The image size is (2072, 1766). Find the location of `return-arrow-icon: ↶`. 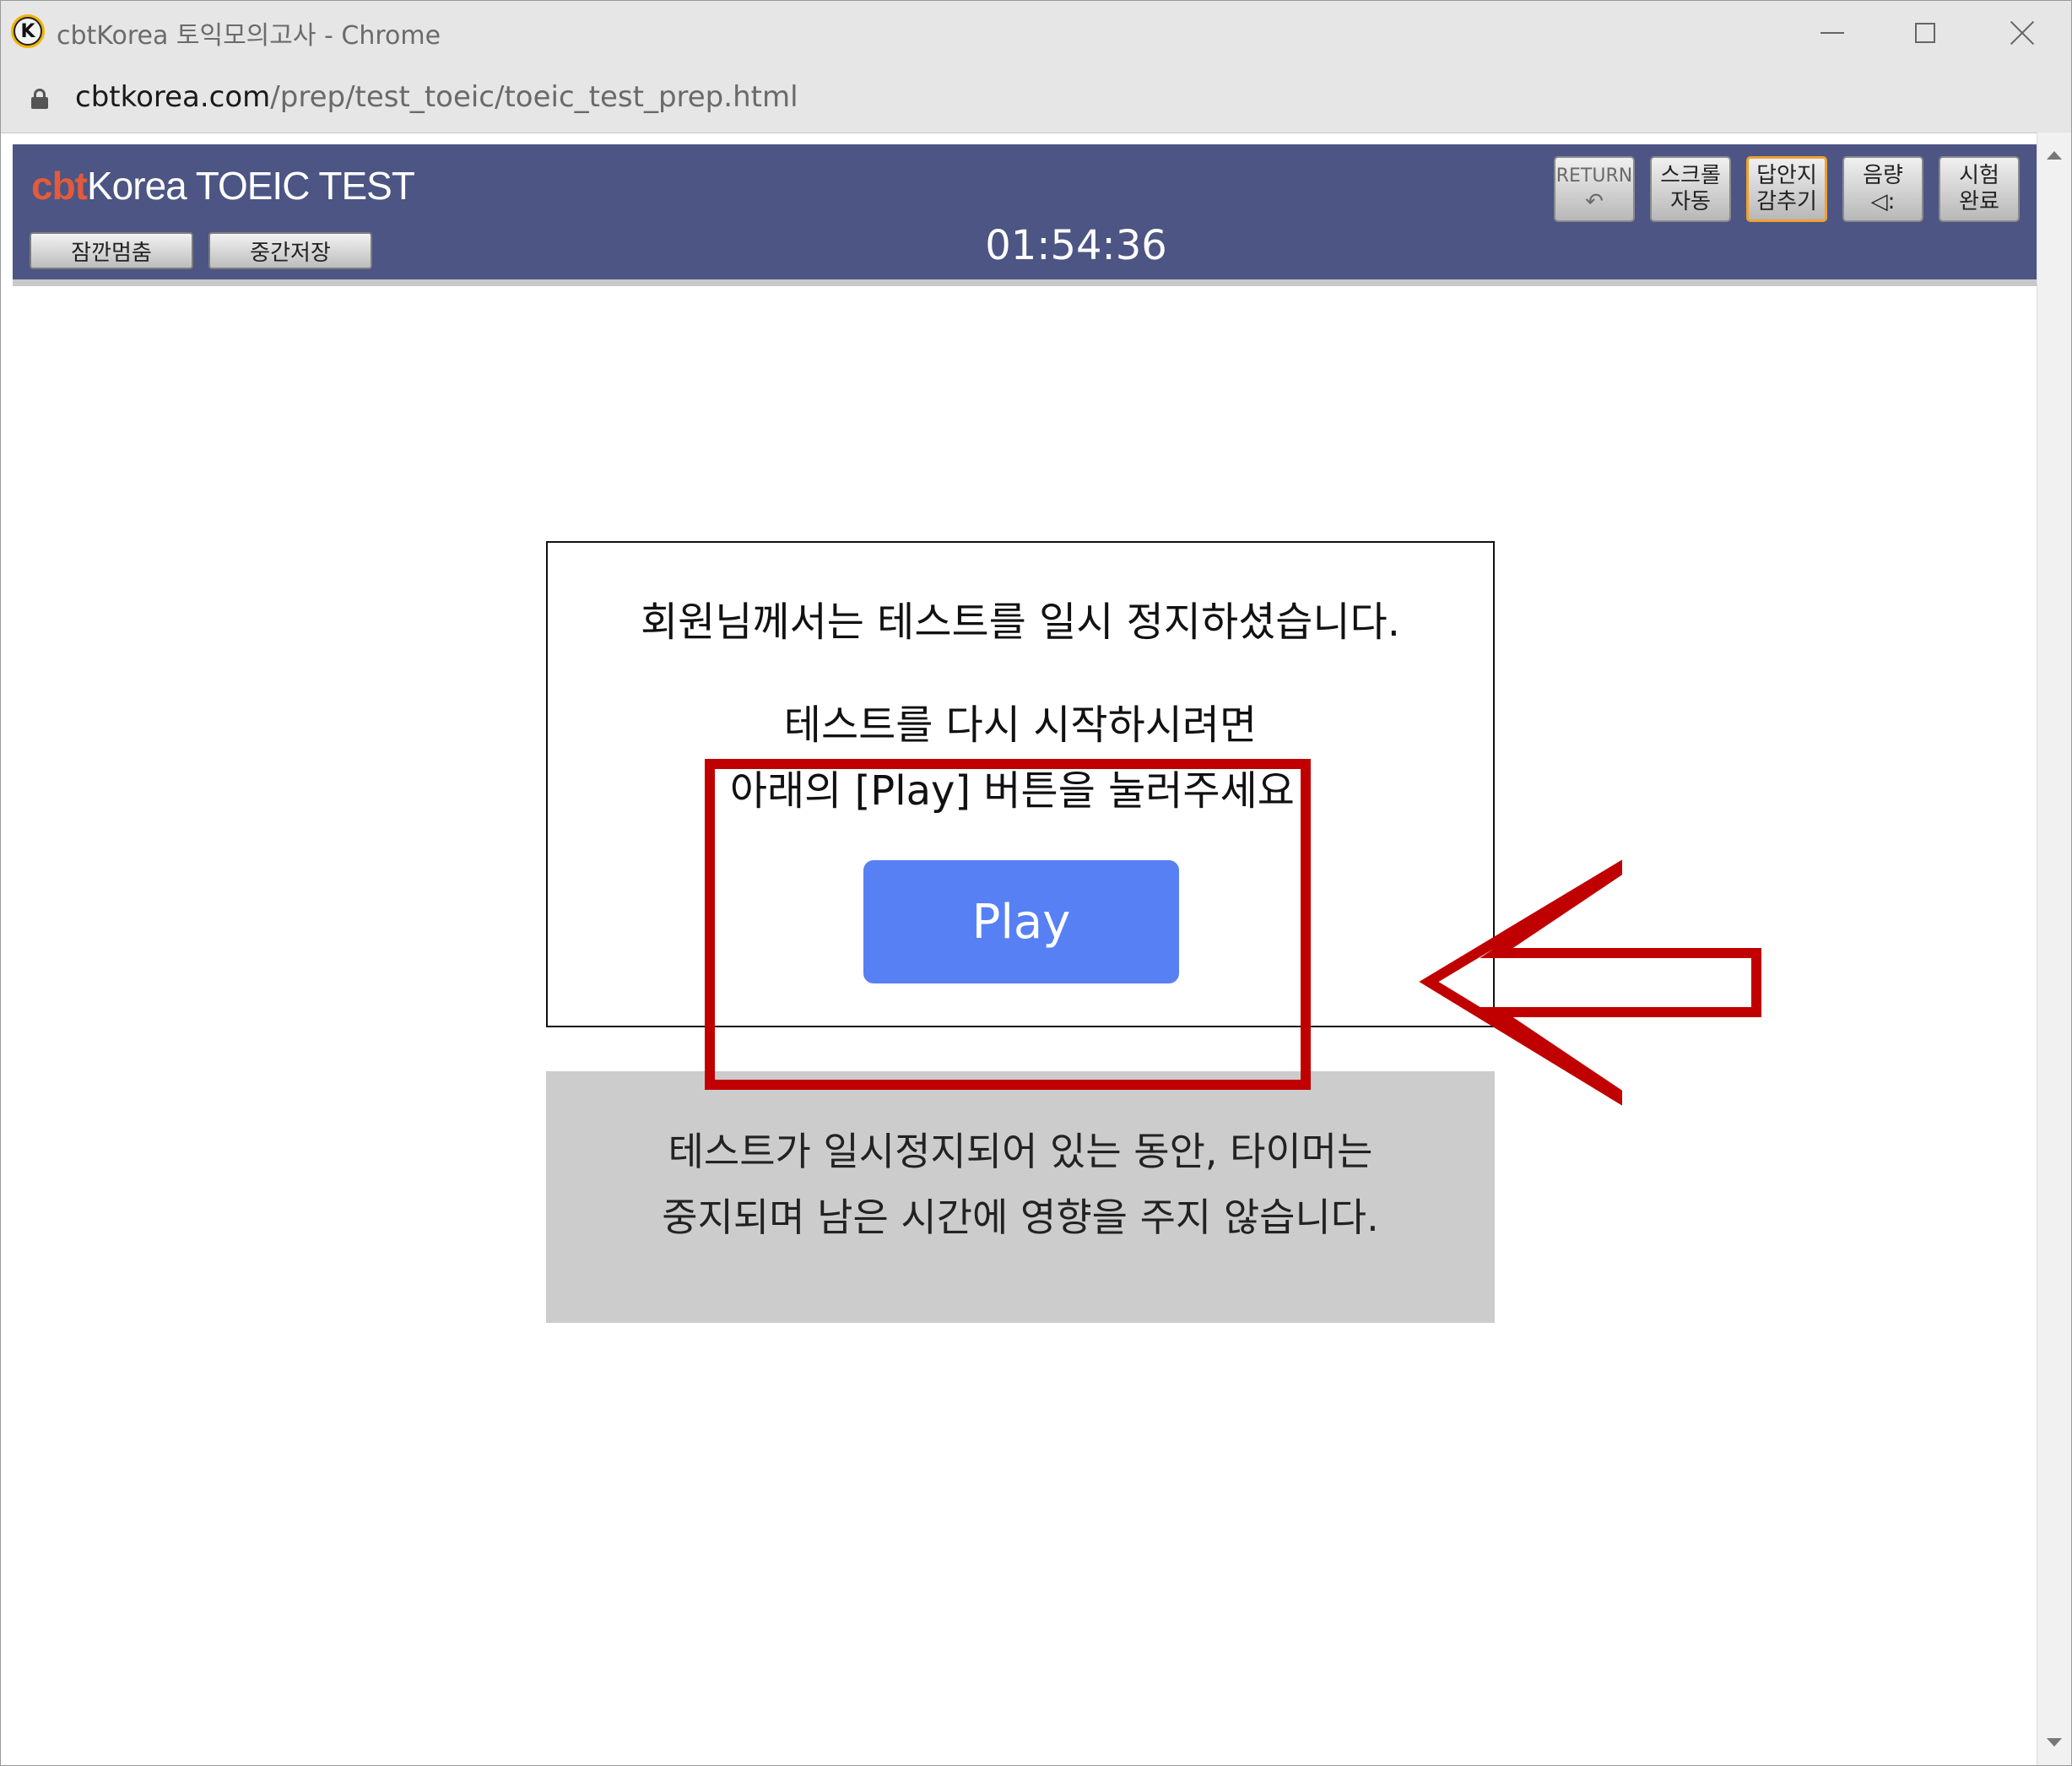

return-arrow-icon: ↶ is located at coordinates (1594, 201).